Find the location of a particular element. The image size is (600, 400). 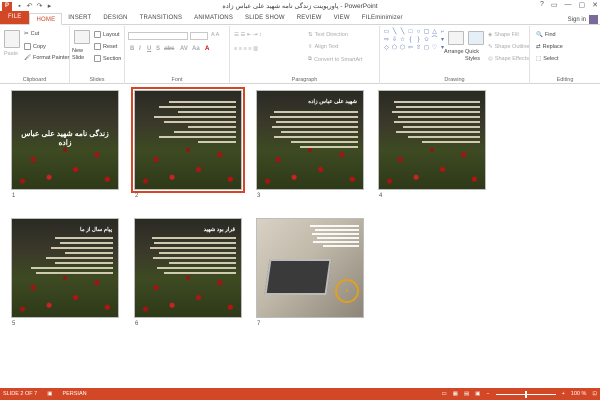

language-indicator: PERSIAN is located at coordinates (74, 394).